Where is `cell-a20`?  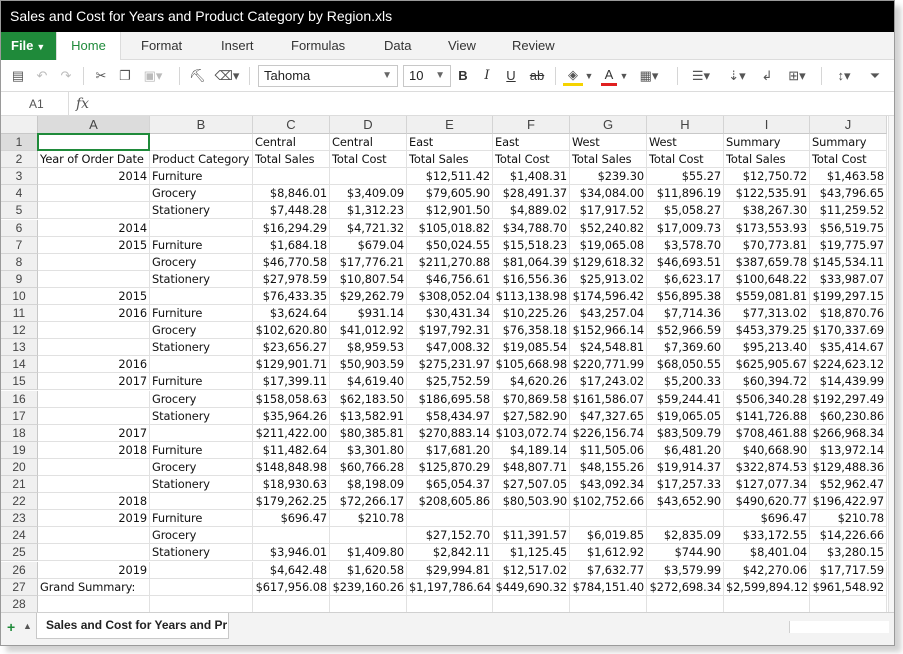 cell-a20 is located at coordinates (94, 467).